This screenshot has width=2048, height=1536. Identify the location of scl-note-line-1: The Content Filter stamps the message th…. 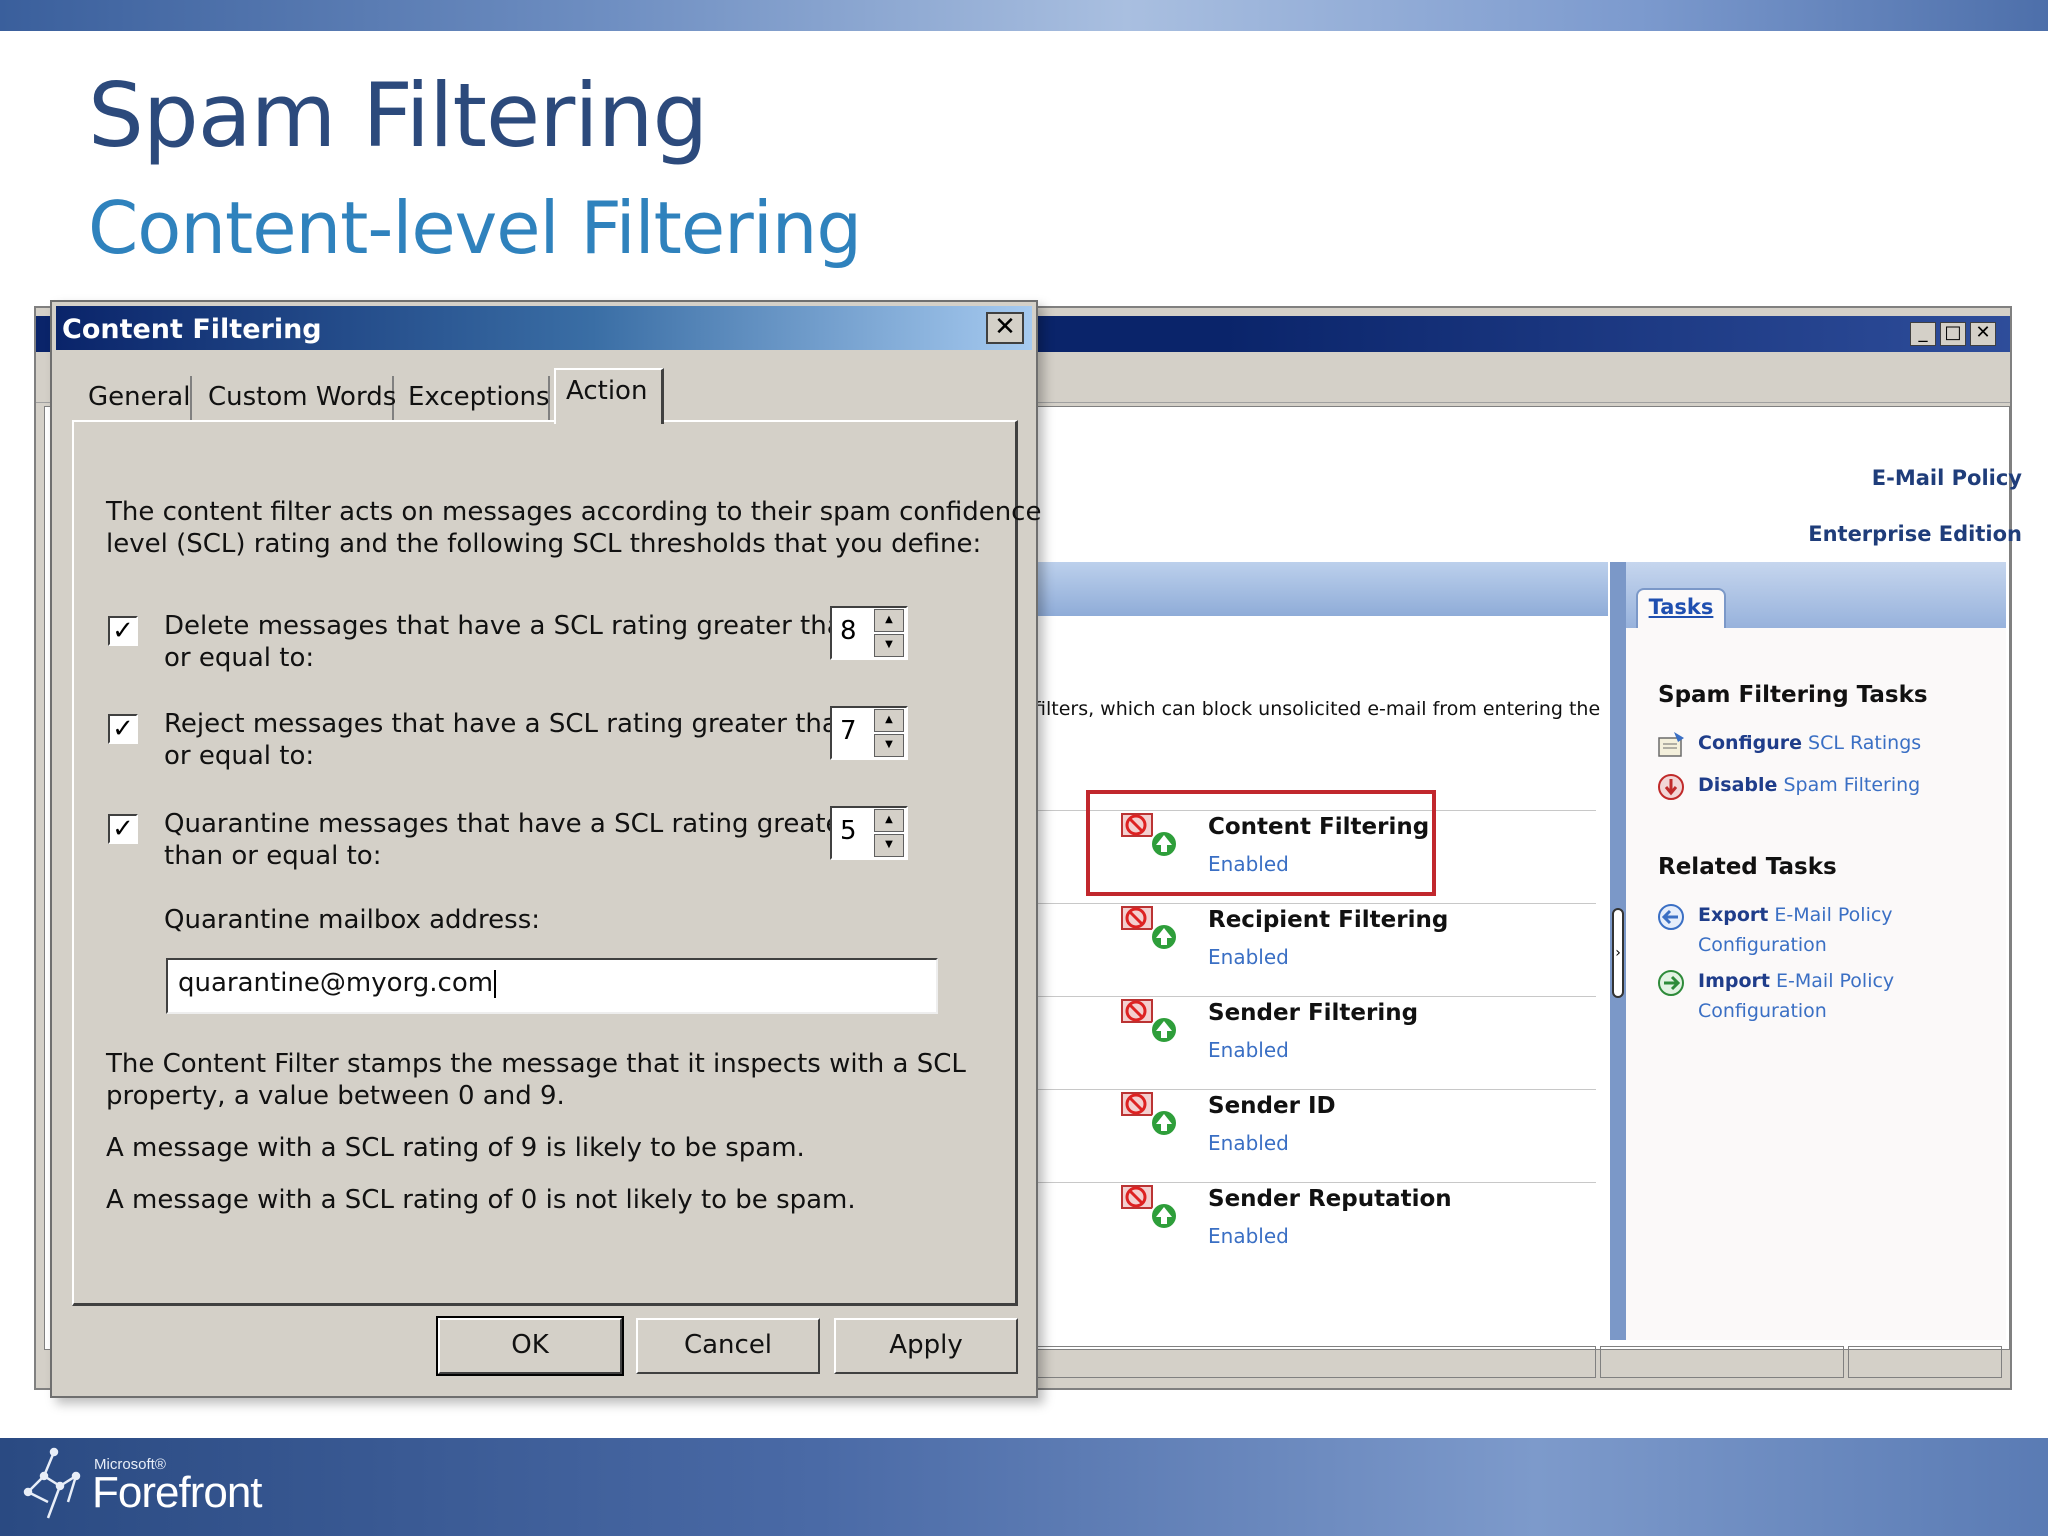
(536, 1064).